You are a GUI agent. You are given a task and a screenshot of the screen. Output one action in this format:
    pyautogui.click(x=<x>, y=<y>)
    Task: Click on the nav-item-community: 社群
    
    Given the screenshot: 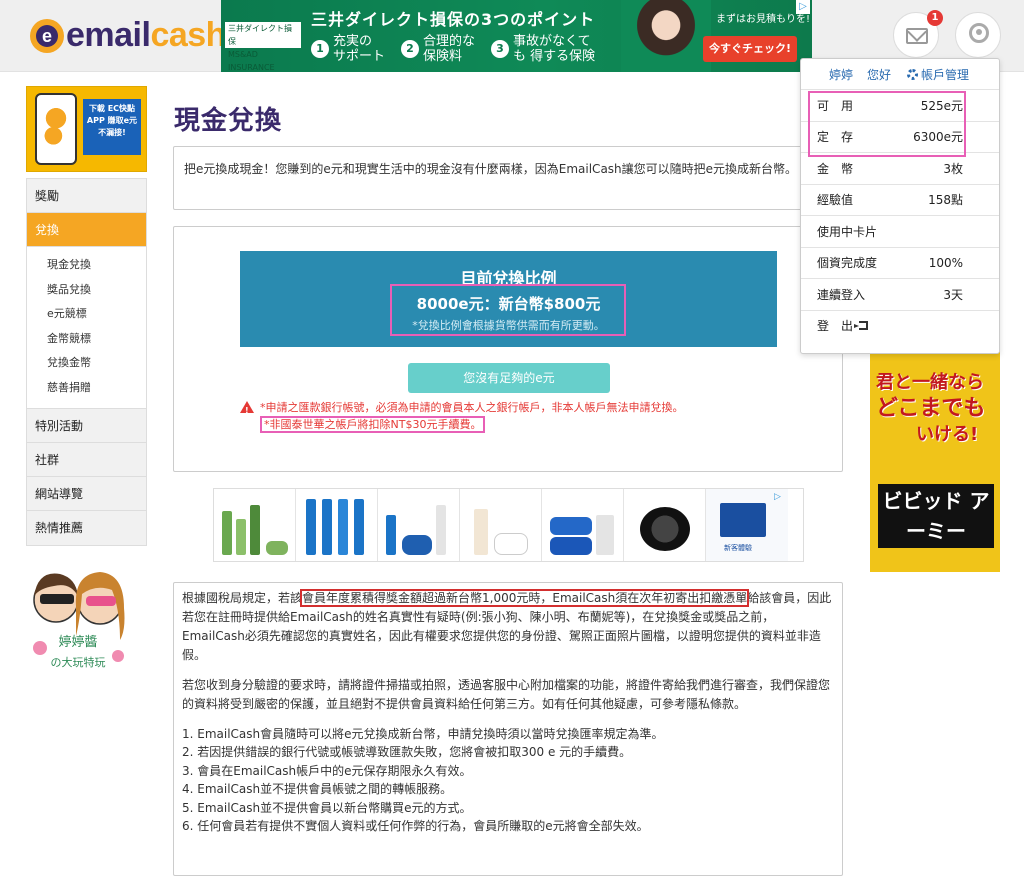 What is the action you would take?
    pyautogui.click(x=86, y=460)
    